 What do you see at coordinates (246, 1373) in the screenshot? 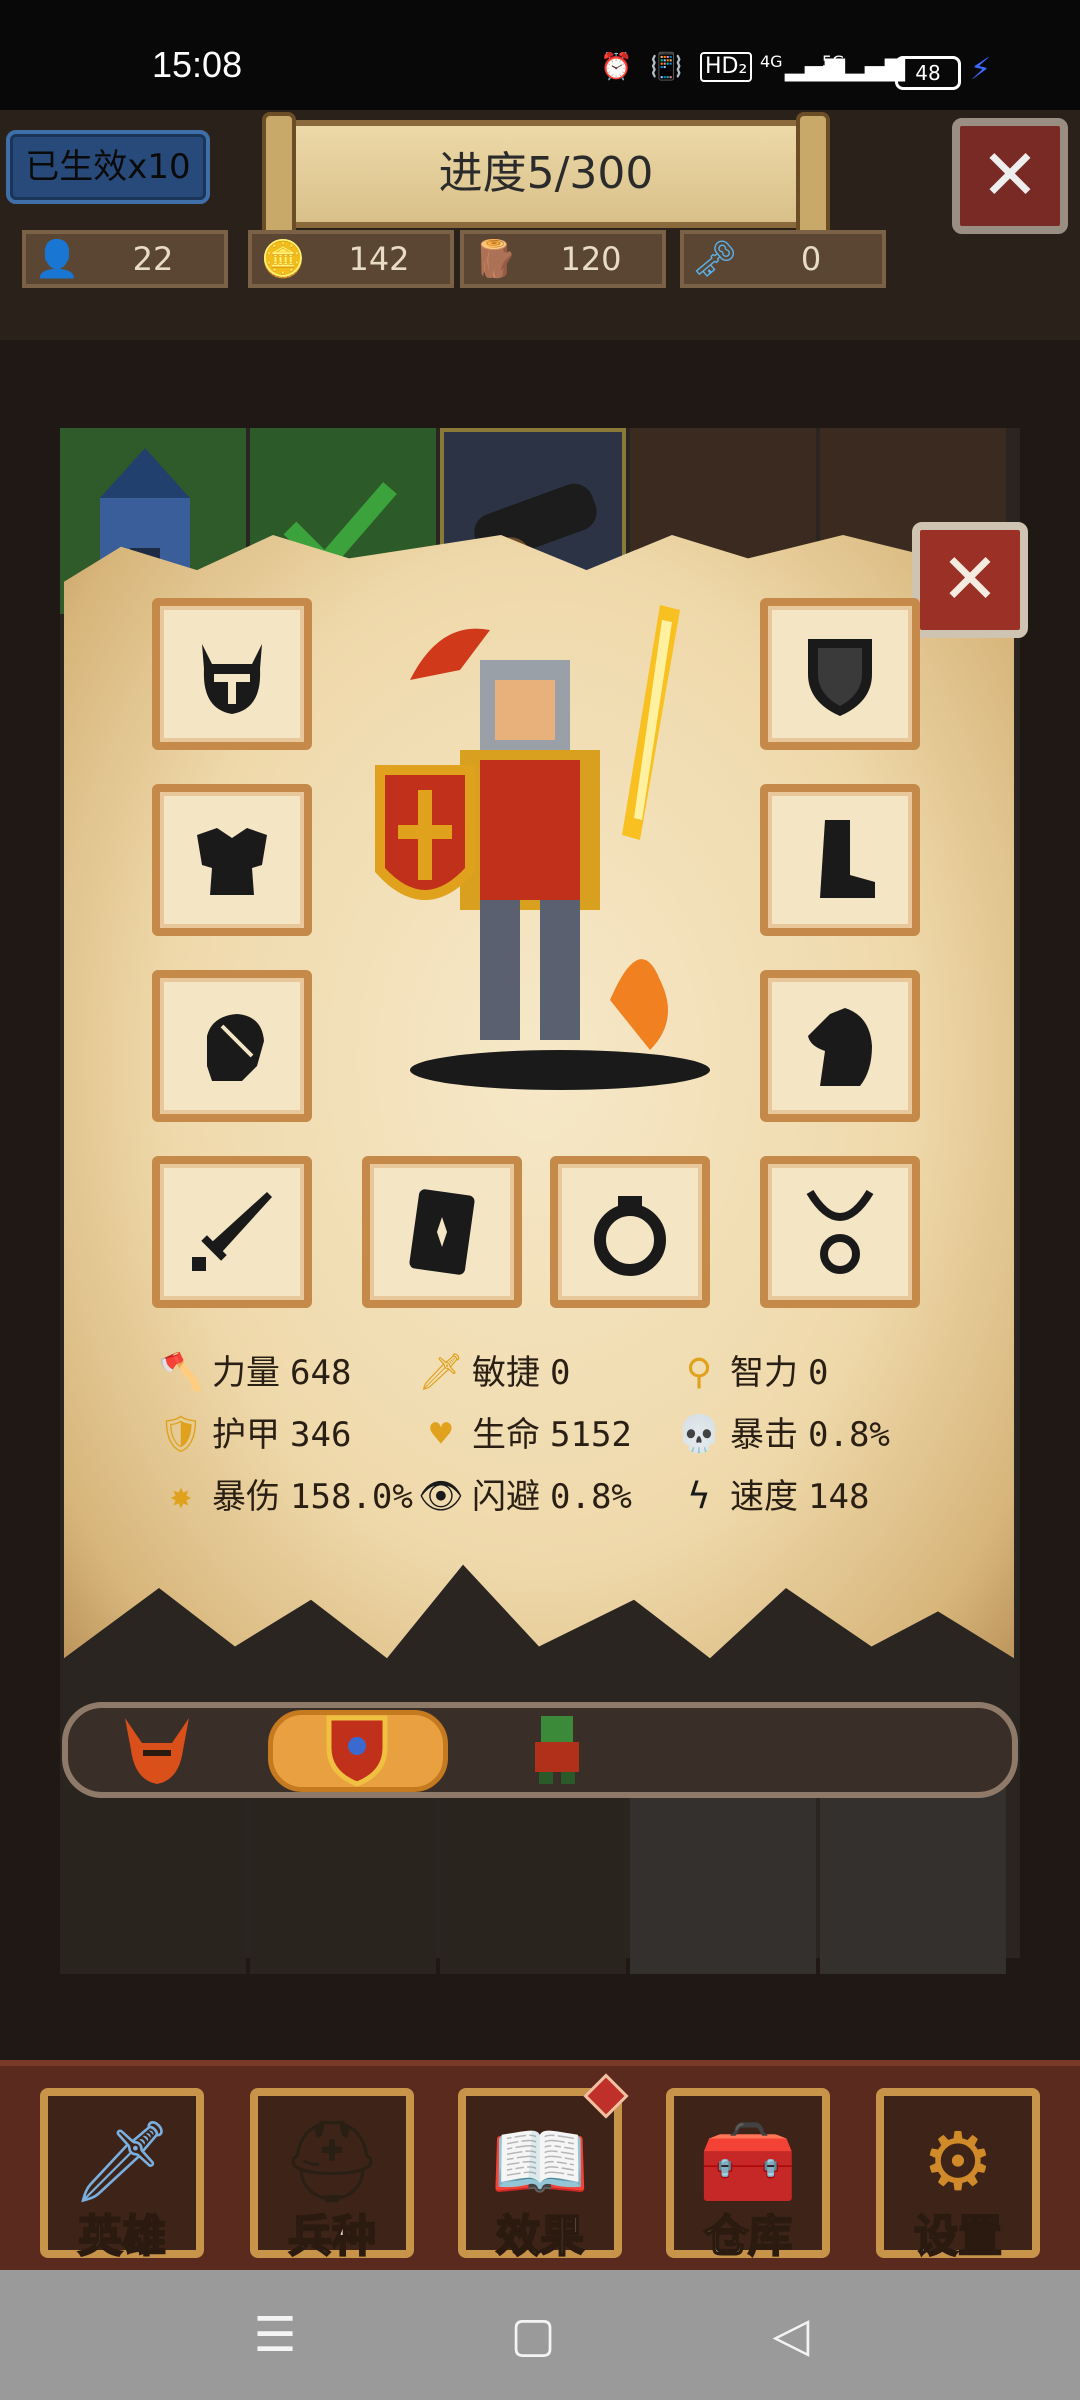
I see `stat-label: 力量` at bounding box center [246, 1373].